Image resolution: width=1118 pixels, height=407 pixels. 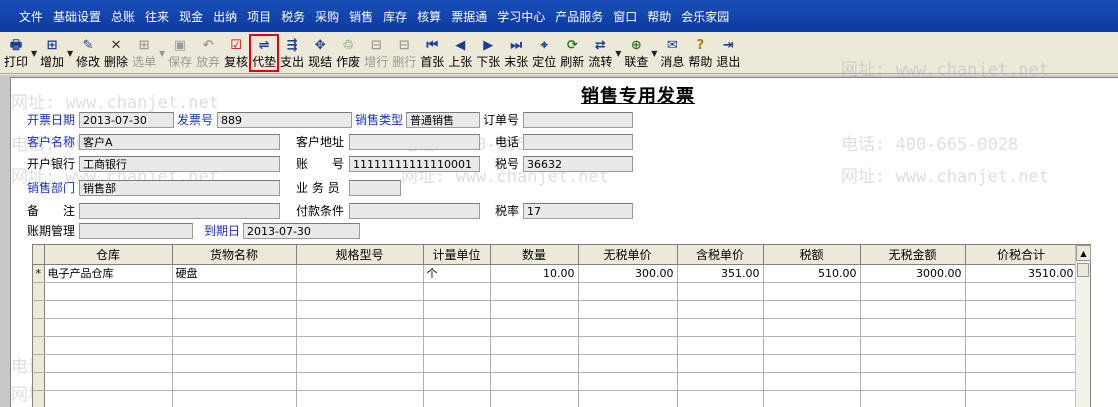 I want to click on advance-button: ⇌ 代垫, so click(x=264, y=53).